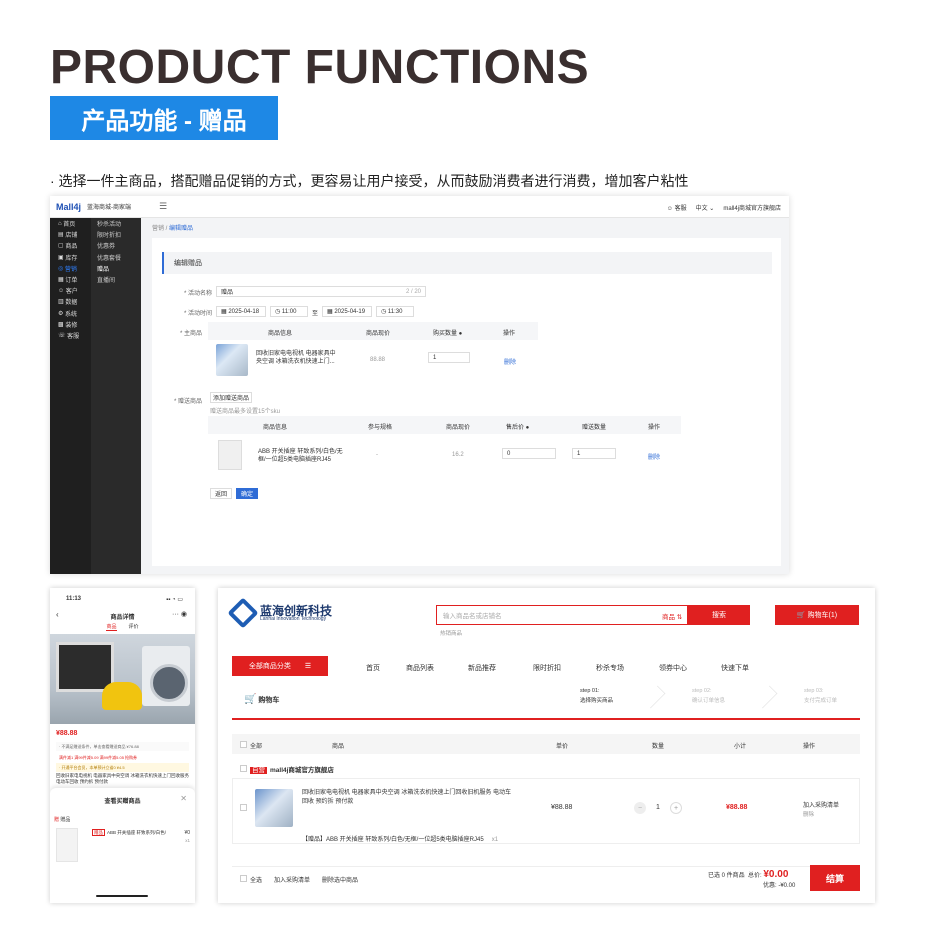 This screenshot has height=952, width=952. What do you see at coordinates (672, 616) in the screenshot?
I see `search-scope: 商品 ⇅` at bounding box center [672, 616].